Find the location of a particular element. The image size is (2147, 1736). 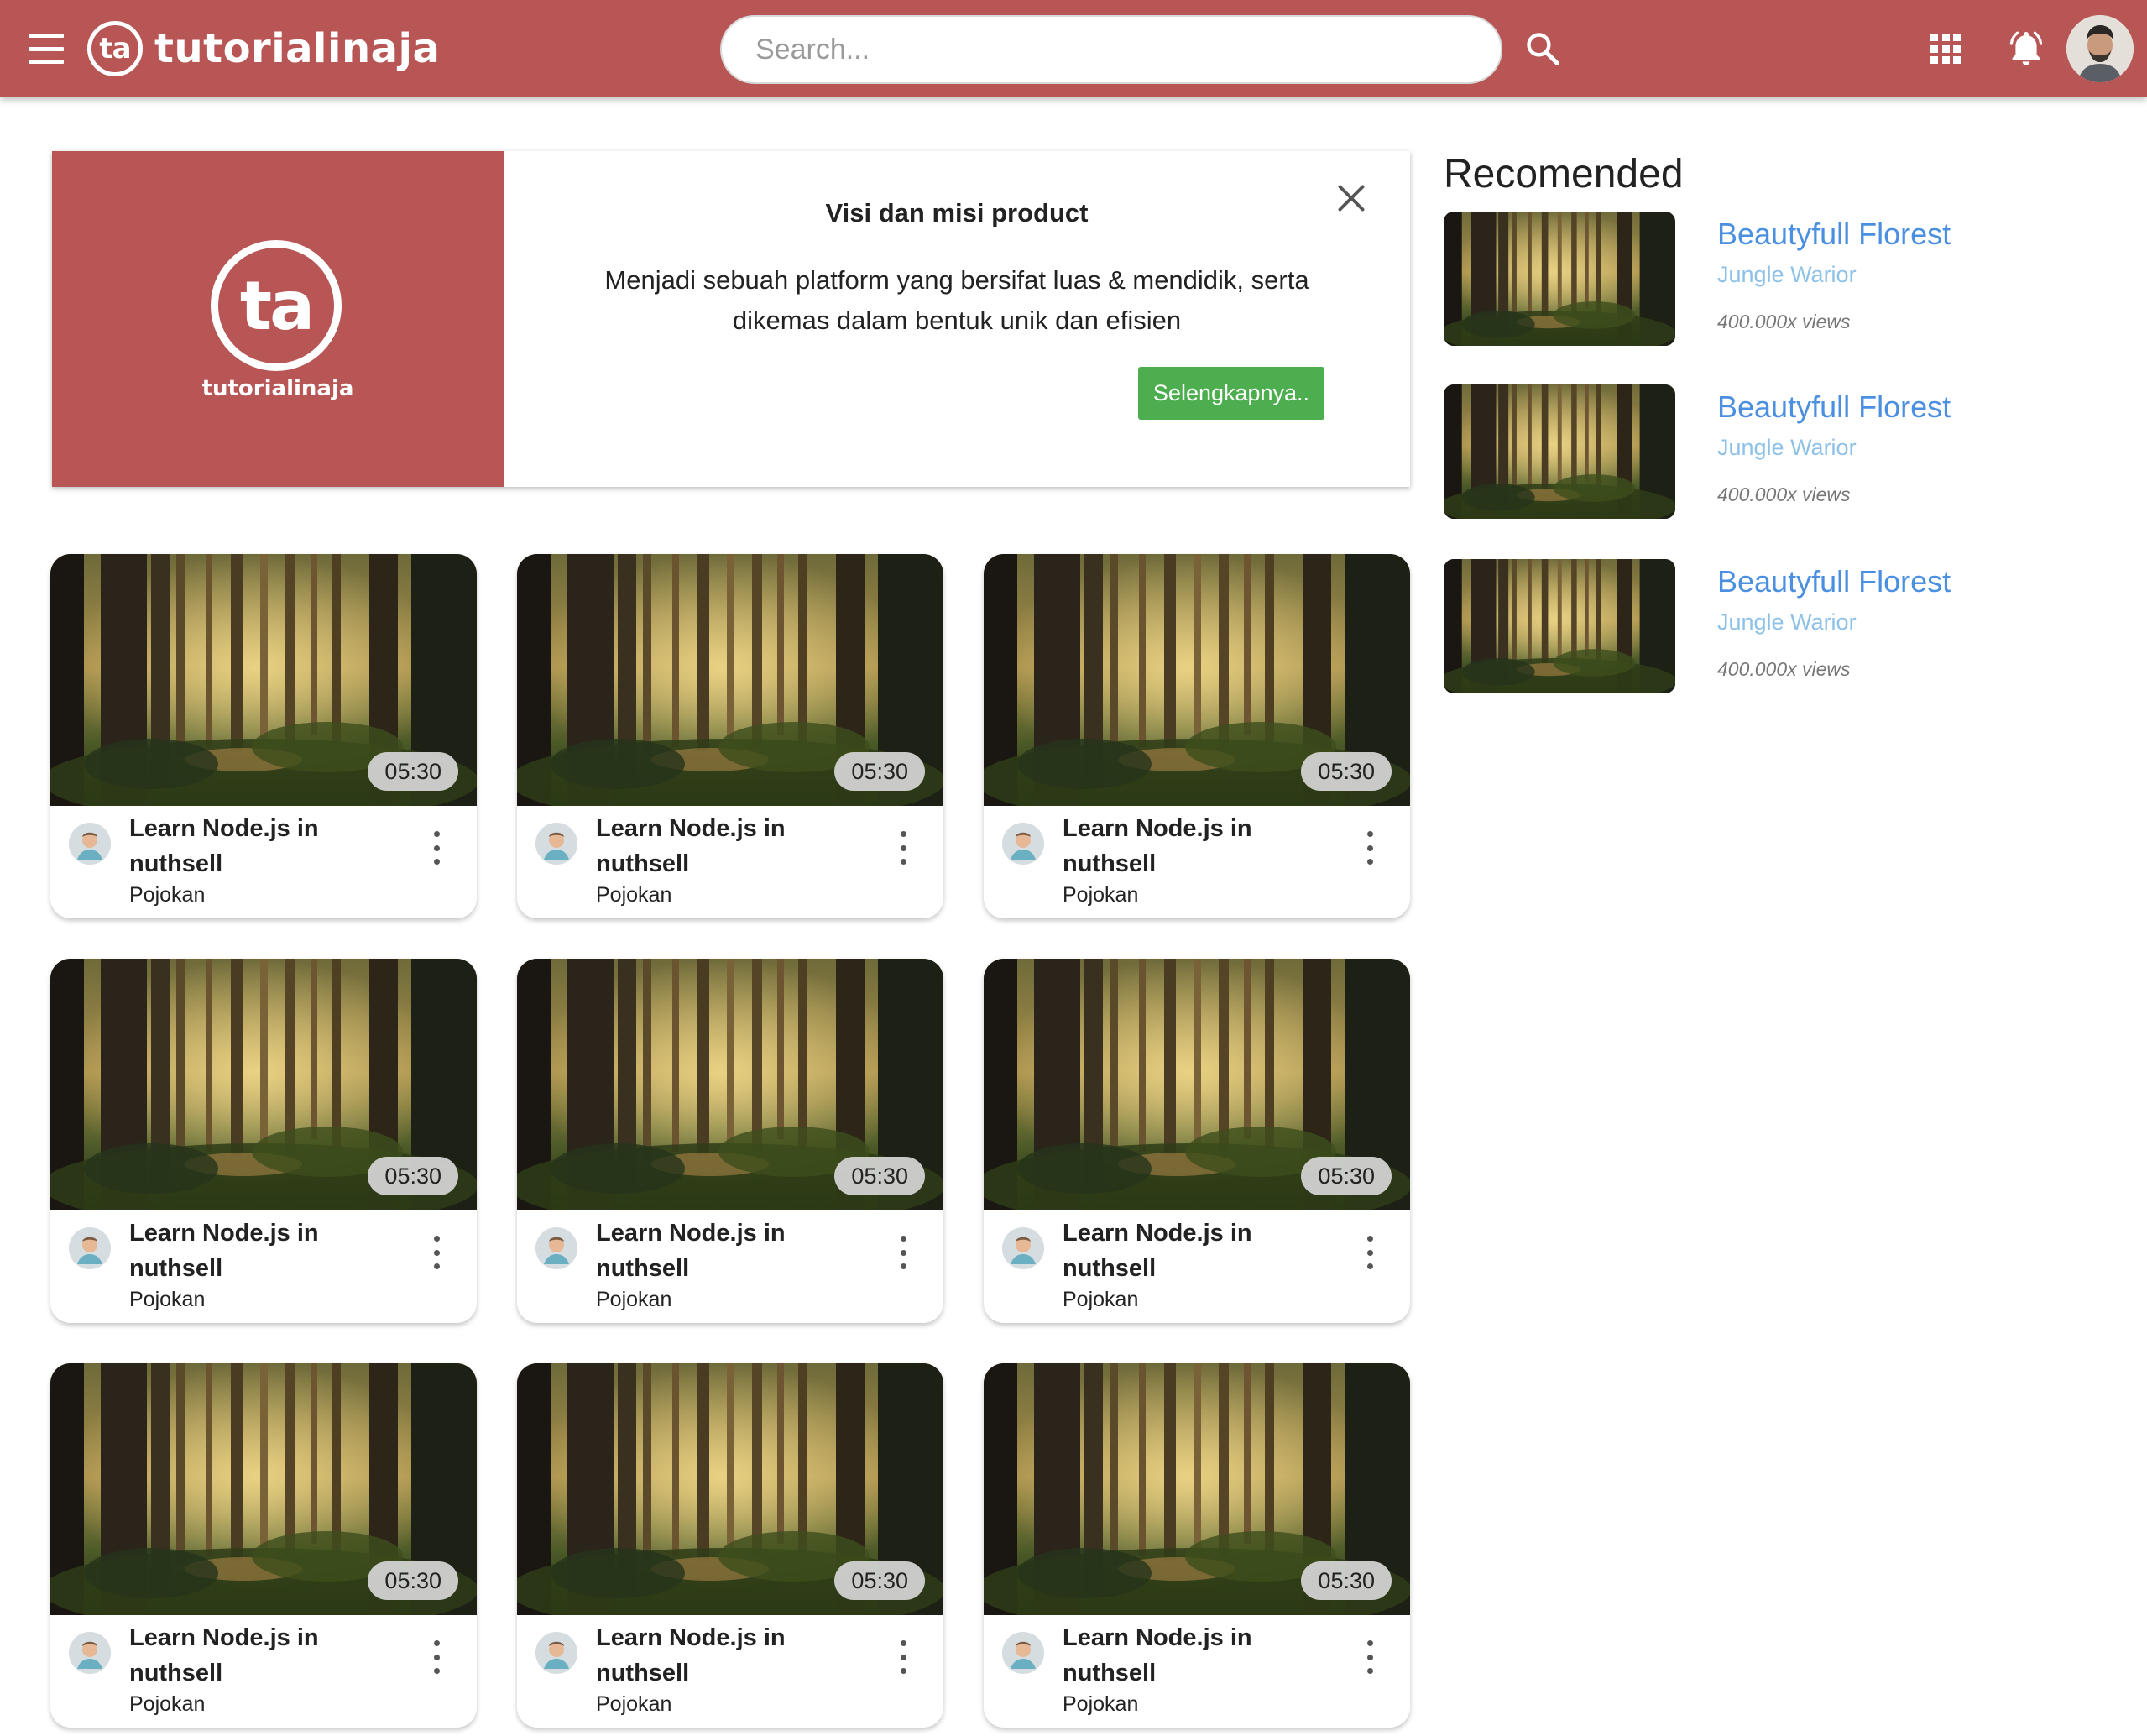

search-icon is located at coordinates (1542, 48).